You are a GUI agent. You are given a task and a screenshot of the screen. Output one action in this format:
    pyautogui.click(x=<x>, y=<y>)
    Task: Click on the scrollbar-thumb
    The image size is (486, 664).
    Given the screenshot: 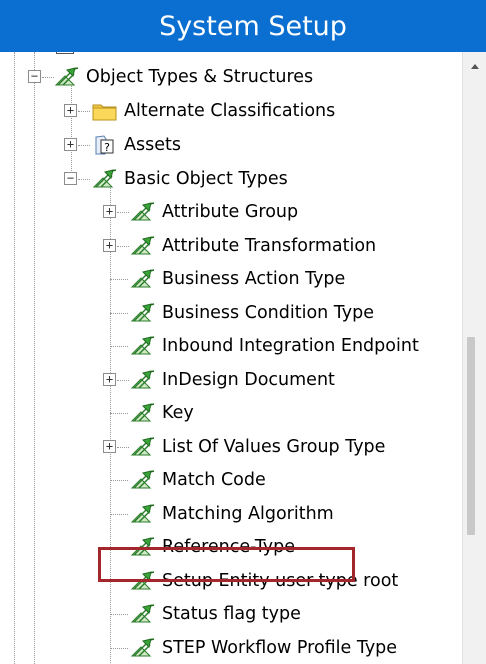 What is the action you would take?
    pyautogui.click(x=471, y=436)
    